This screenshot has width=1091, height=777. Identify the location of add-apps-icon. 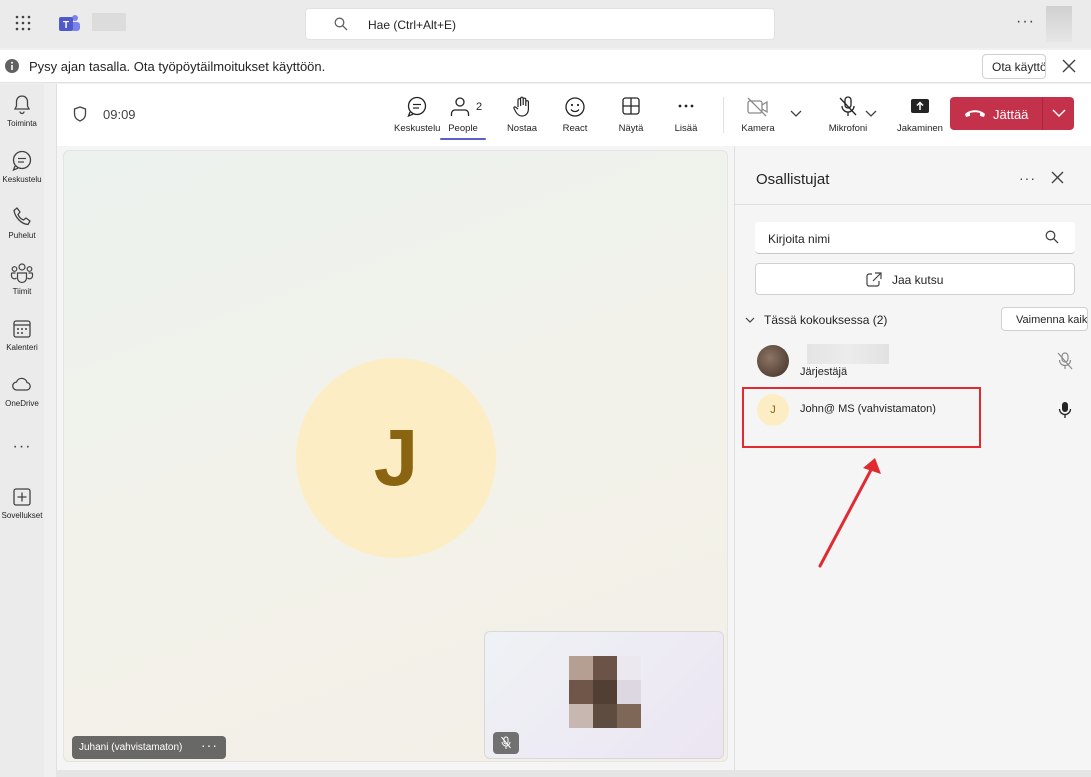
(22, 497).